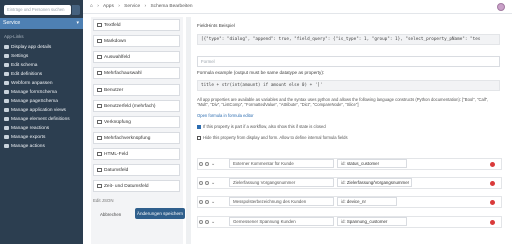 The image size is (512, 244). Describe the element at coordinates (216, 25) in the screenshot. I see `fieldhints-title: FieldHints Beispiel` at that location.